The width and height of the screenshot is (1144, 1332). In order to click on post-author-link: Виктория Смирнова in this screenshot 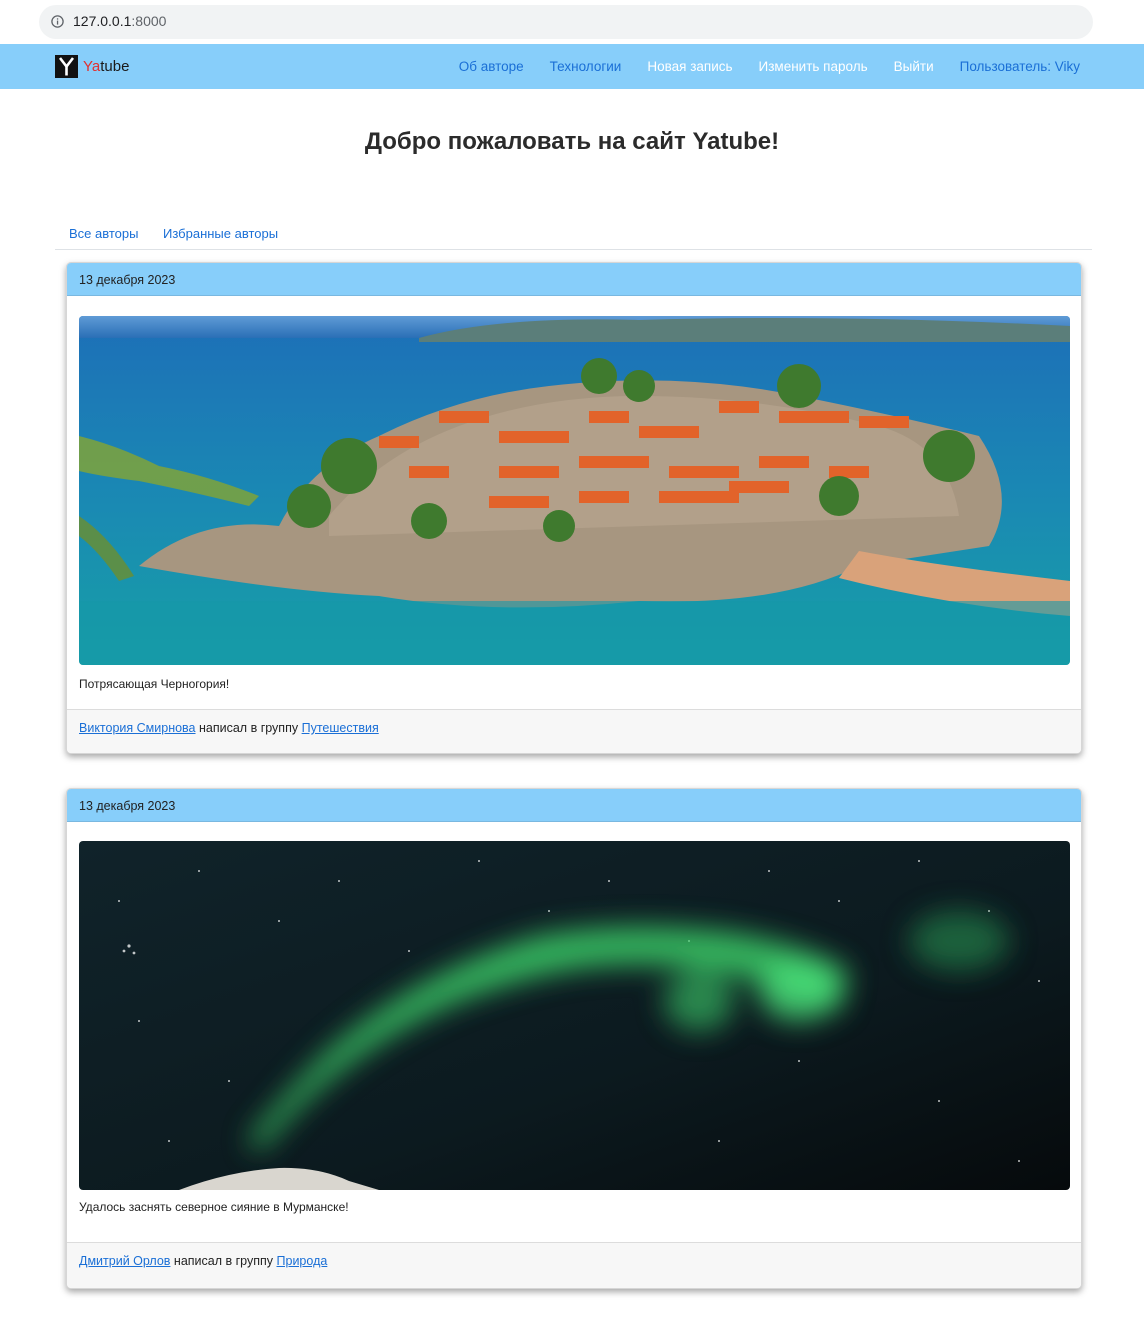, I will do `click(137, 728)`.